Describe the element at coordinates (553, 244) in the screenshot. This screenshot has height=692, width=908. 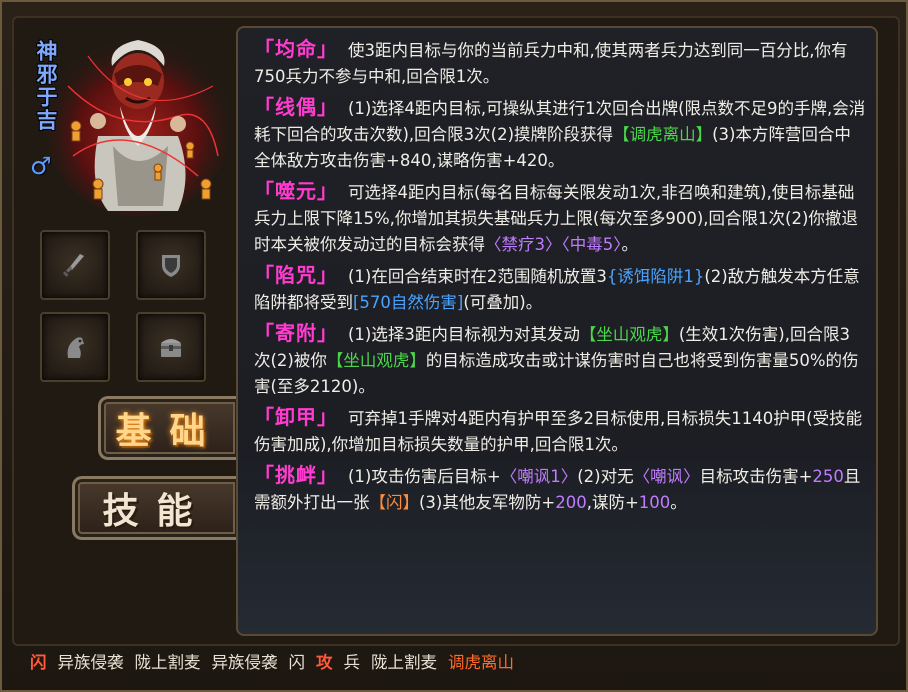
I see `skill-text: 〈禁疗3〉〈中毒5〉` at that location.